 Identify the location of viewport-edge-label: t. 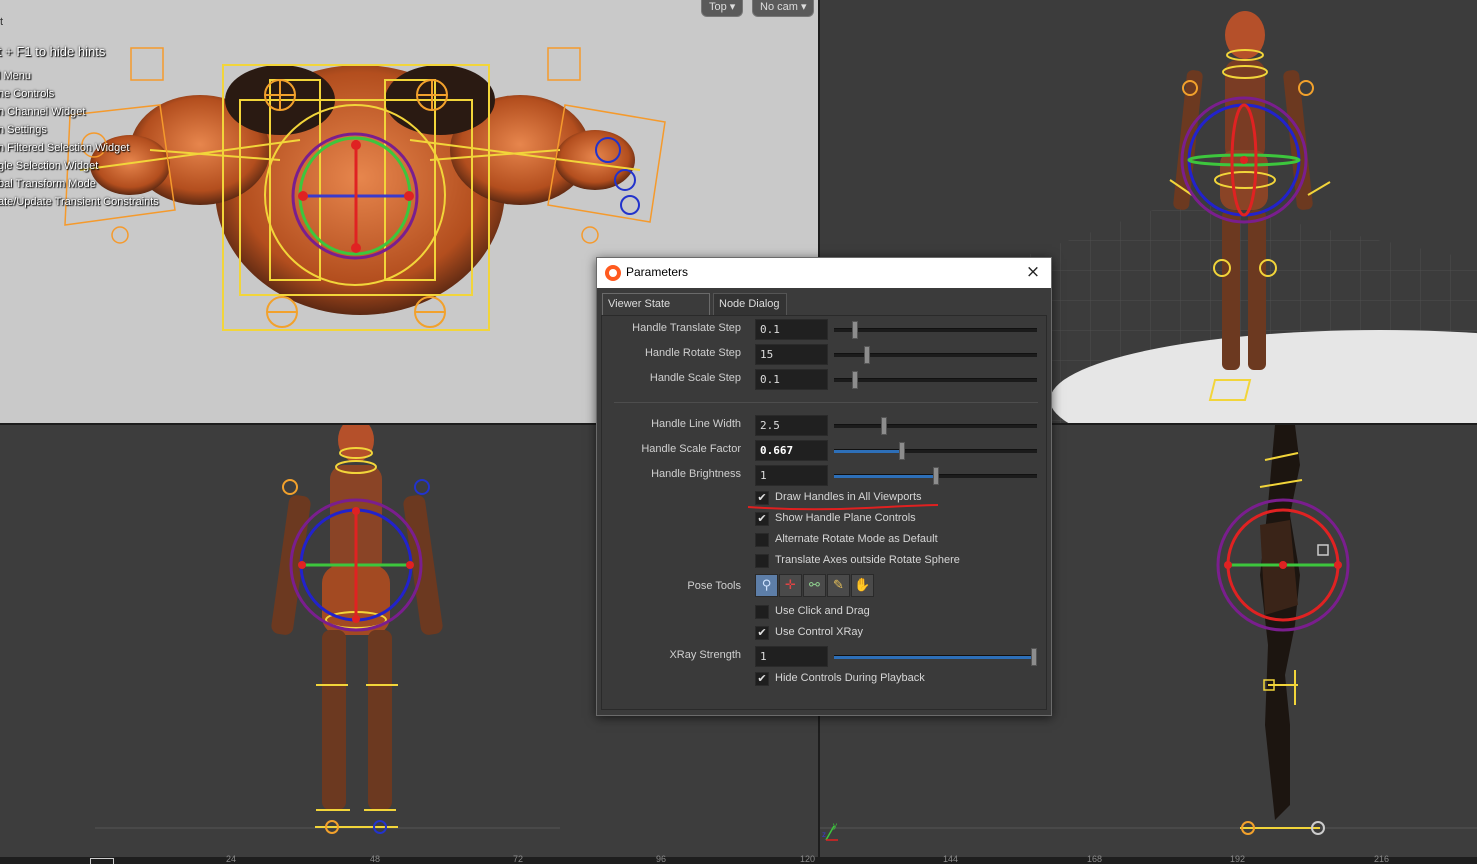
(2, 22).